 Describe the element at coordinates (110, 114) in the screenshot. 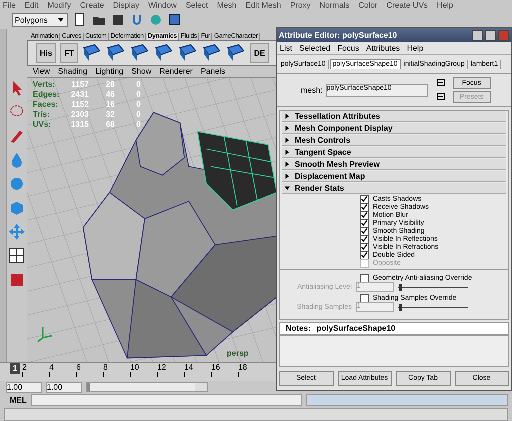

I see `hud-value: 32` at that location.